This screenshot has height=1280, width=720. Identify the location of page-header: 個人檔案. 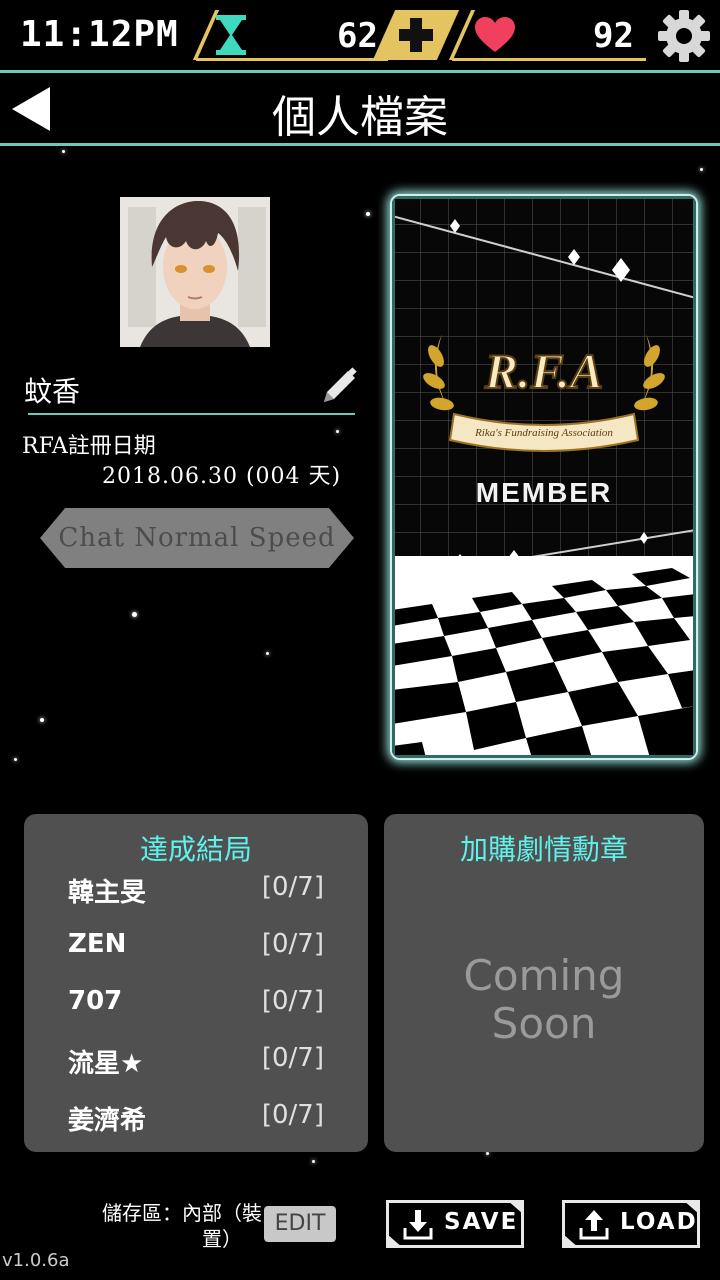
(360, 108).